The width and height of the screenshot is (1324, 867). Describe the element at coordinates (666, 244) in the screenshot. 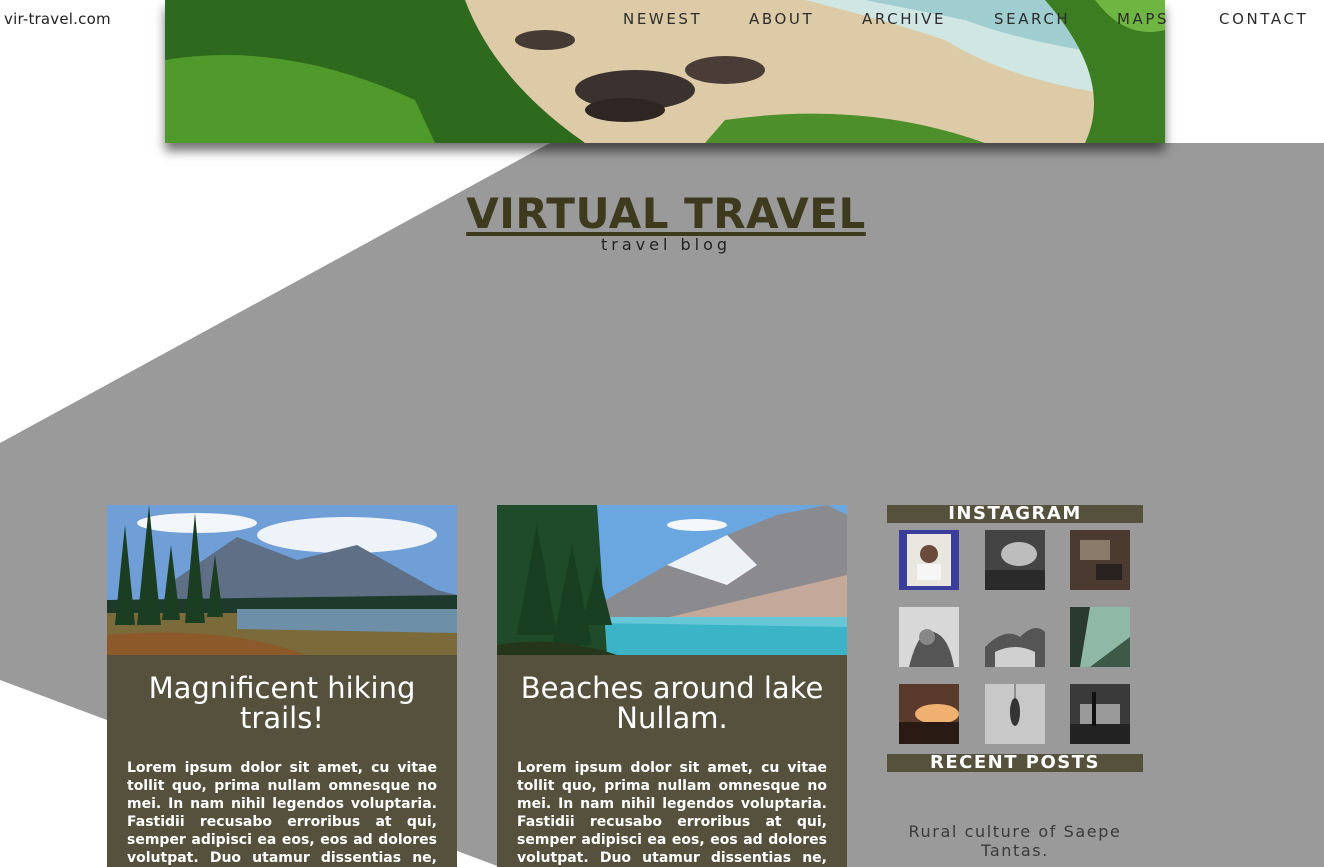

I see `site-subtitle: travel blog` at that location.